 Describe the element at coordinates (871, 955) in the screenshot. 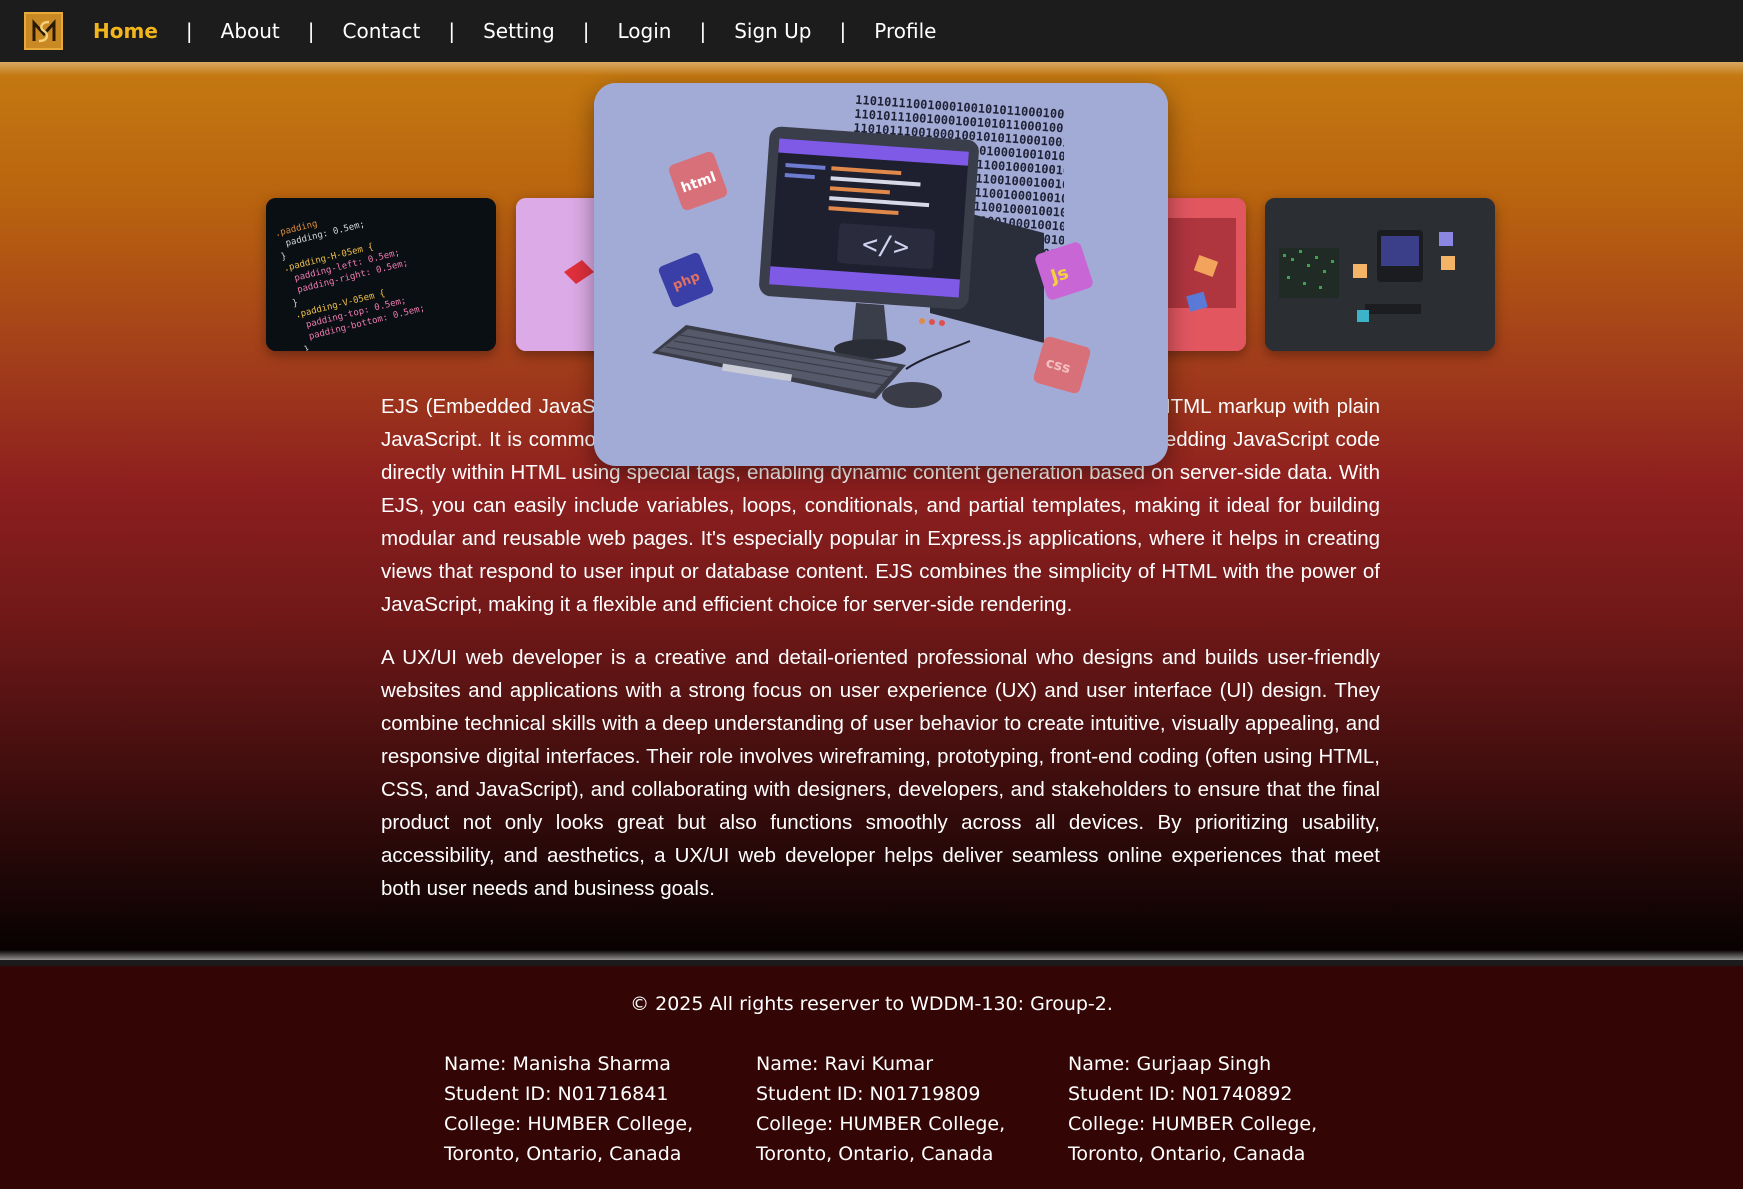

I see `section-divider` at that location.